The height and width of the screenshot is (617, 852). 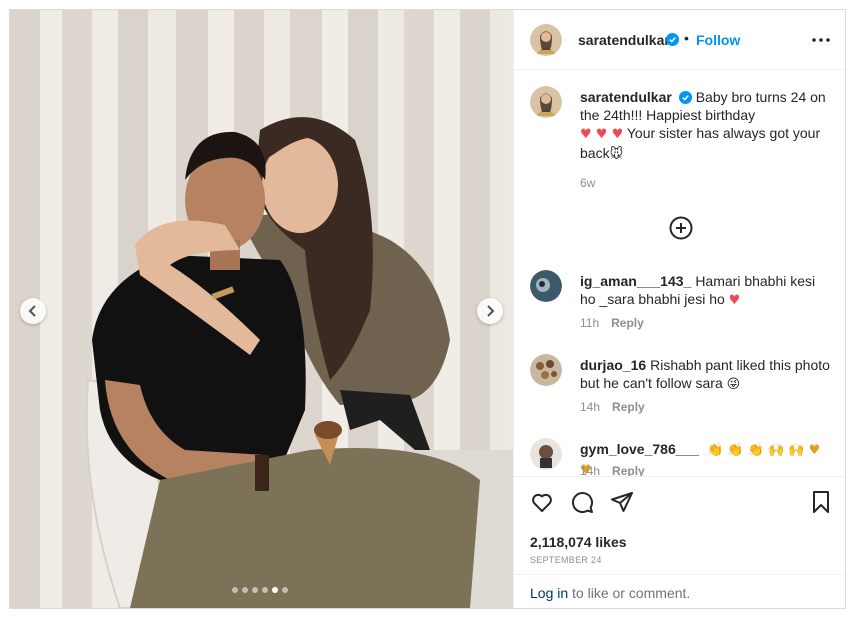 What do you see at coordinates (275, 590) in the screenshot?
I see `slide-dot-active` at bounding box center [275, 590].